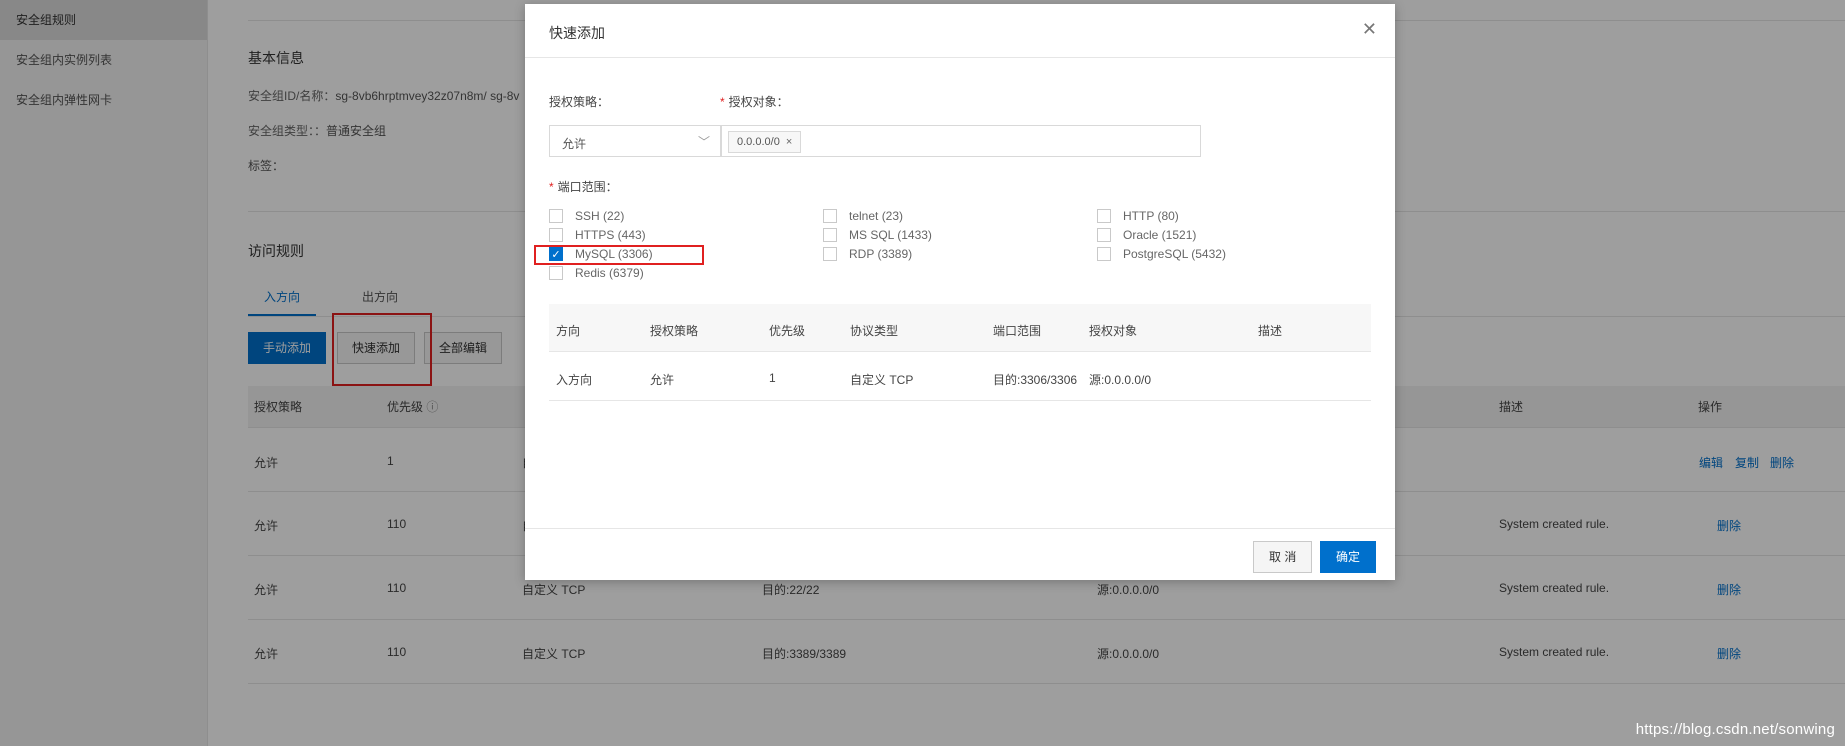  What do you see at coordinates (881, 254) in the screenshot?
I see `port-checkbox-label: RDP (3389)` at bounding box center [881, 254].